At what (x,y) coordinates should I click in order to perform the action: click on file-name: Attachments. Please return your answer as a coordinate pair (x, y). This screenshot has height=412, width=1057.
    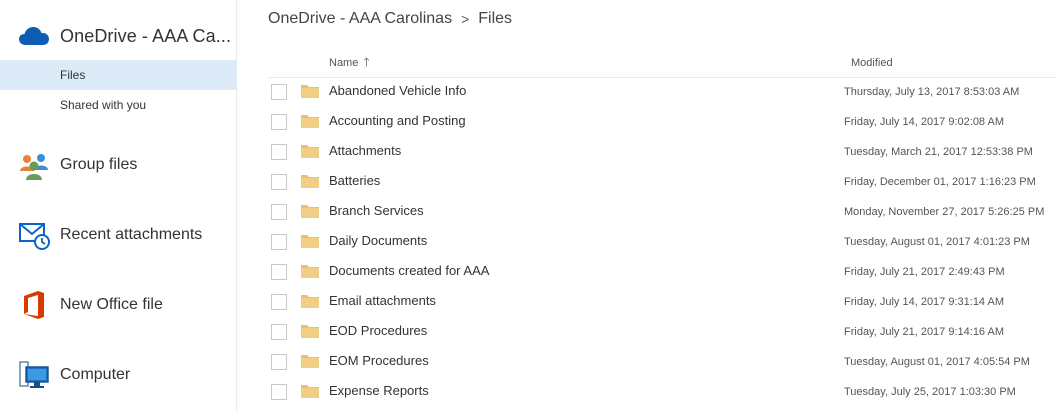
    Looking at the image, I should click on (365, 150).